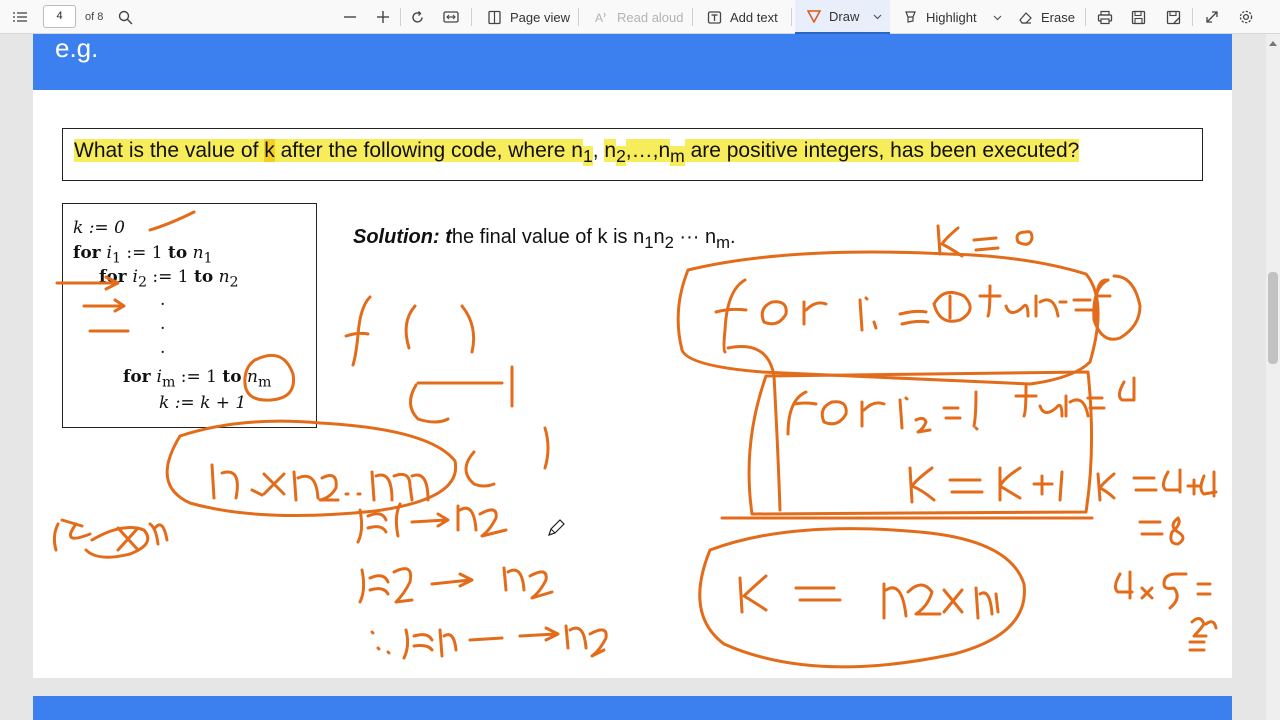 This screenshot has width=1280, height=720. What do you see at coordinates (556, 530) in the screenshot?
I see `pencil-cursor-icon` at bounding box center [556, 530].